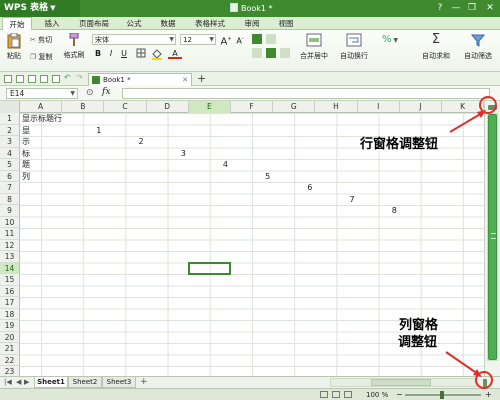 Image resolution: width=500 pixels, height=400 pixels. I want to click on cell-f6: 5, so click(250, 176).